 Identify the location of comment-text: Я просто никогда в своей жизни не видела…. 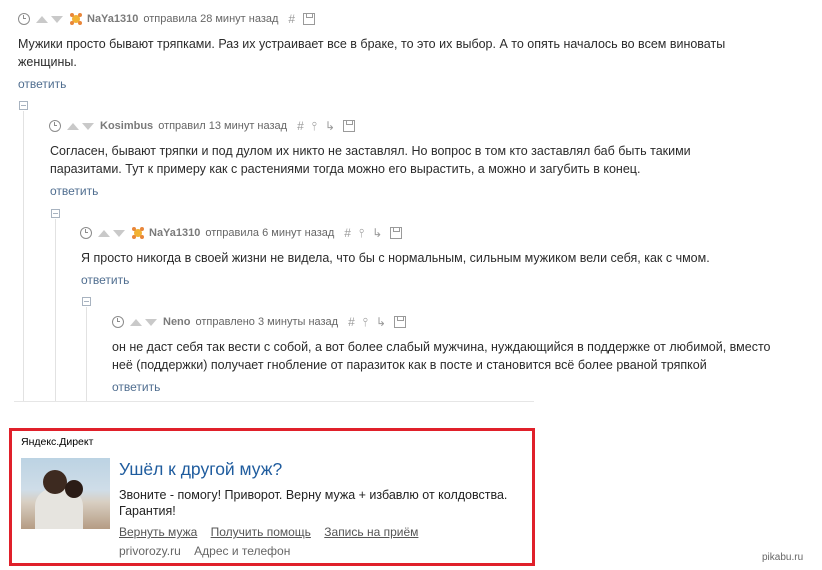
(395, 258).